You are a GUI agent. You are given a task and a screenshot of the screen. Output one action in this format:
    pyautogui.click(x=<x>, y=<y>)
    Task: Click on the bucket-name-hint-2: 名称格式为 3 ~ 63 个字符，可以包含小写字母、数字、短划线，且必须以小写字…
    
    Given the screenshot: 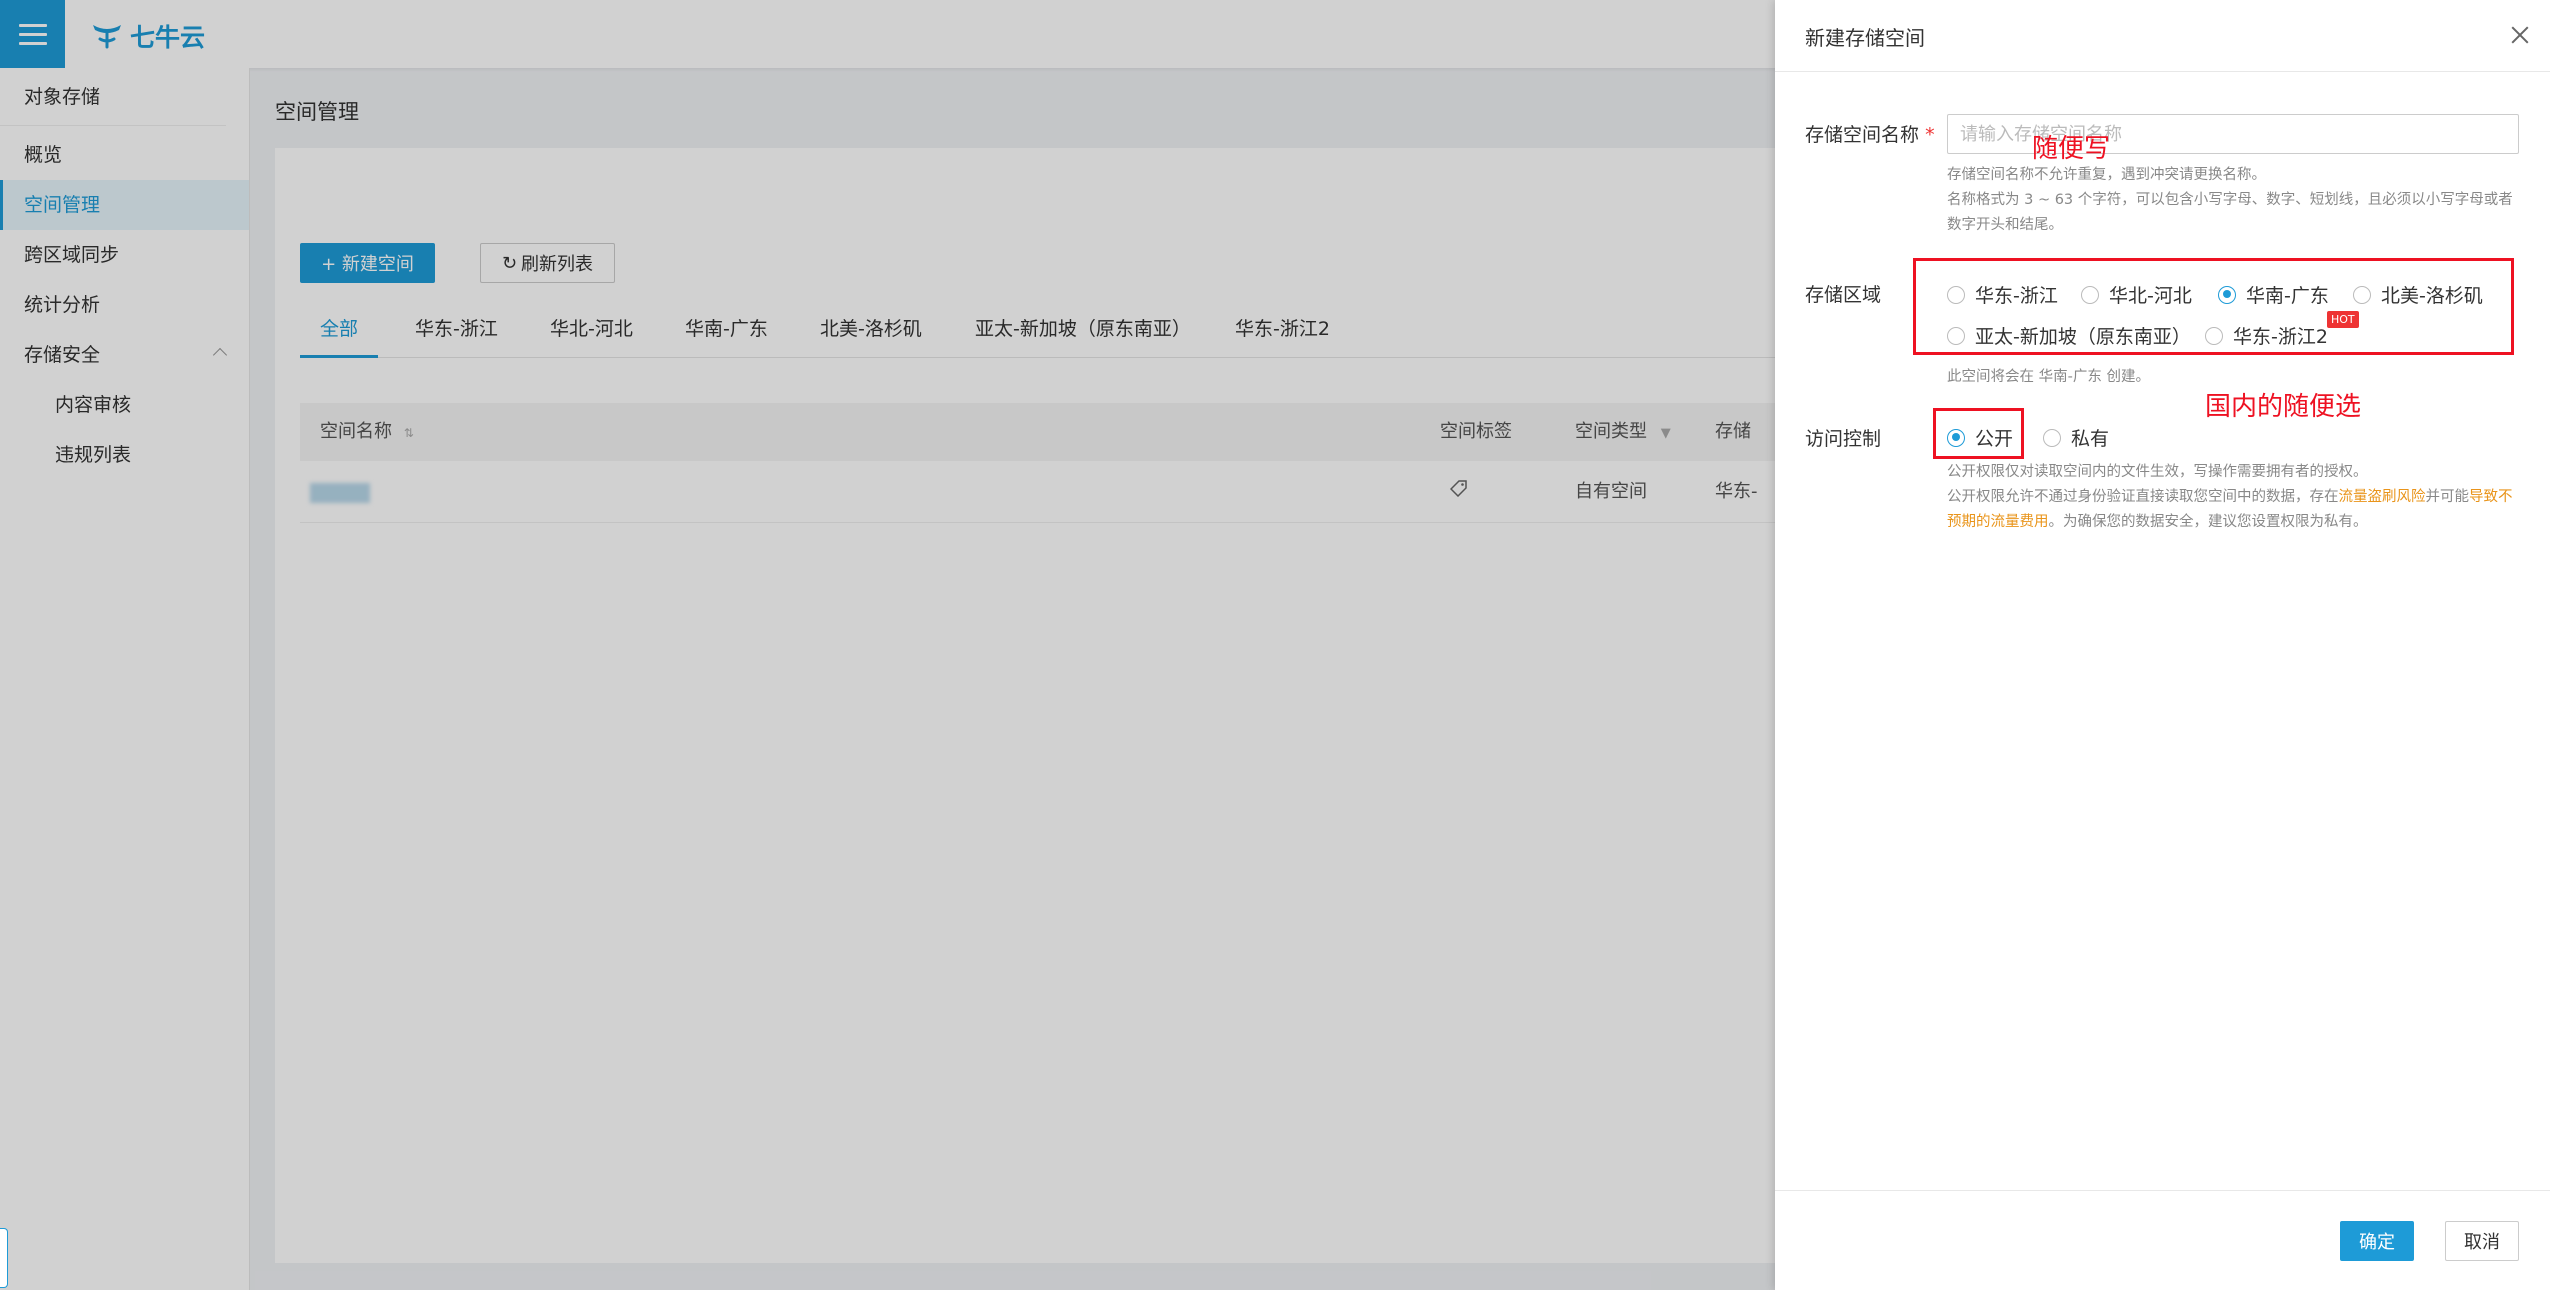 What is the action you would take?
    pyautogui.click(x=2230, y=212)
    